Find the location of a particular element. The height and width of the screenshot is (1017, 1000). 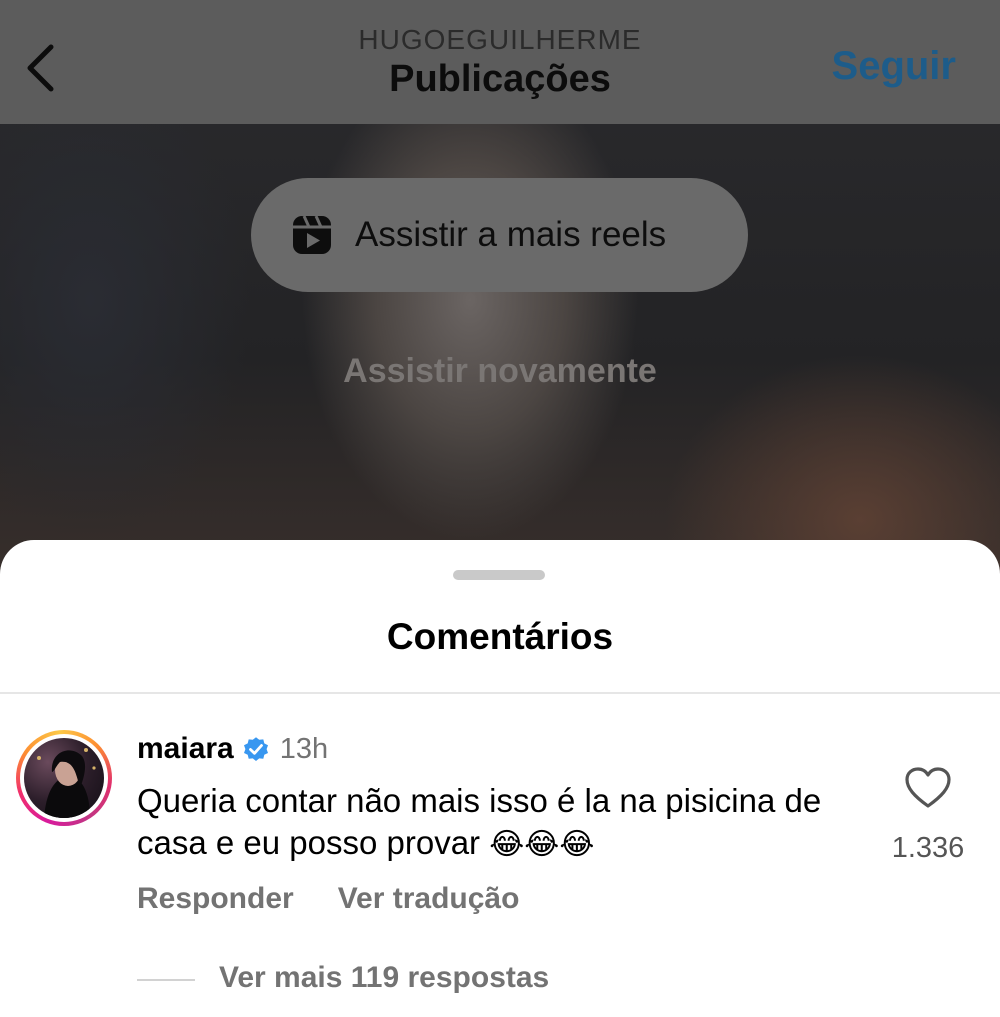

heart-icon is located at coordinates (928, 787).